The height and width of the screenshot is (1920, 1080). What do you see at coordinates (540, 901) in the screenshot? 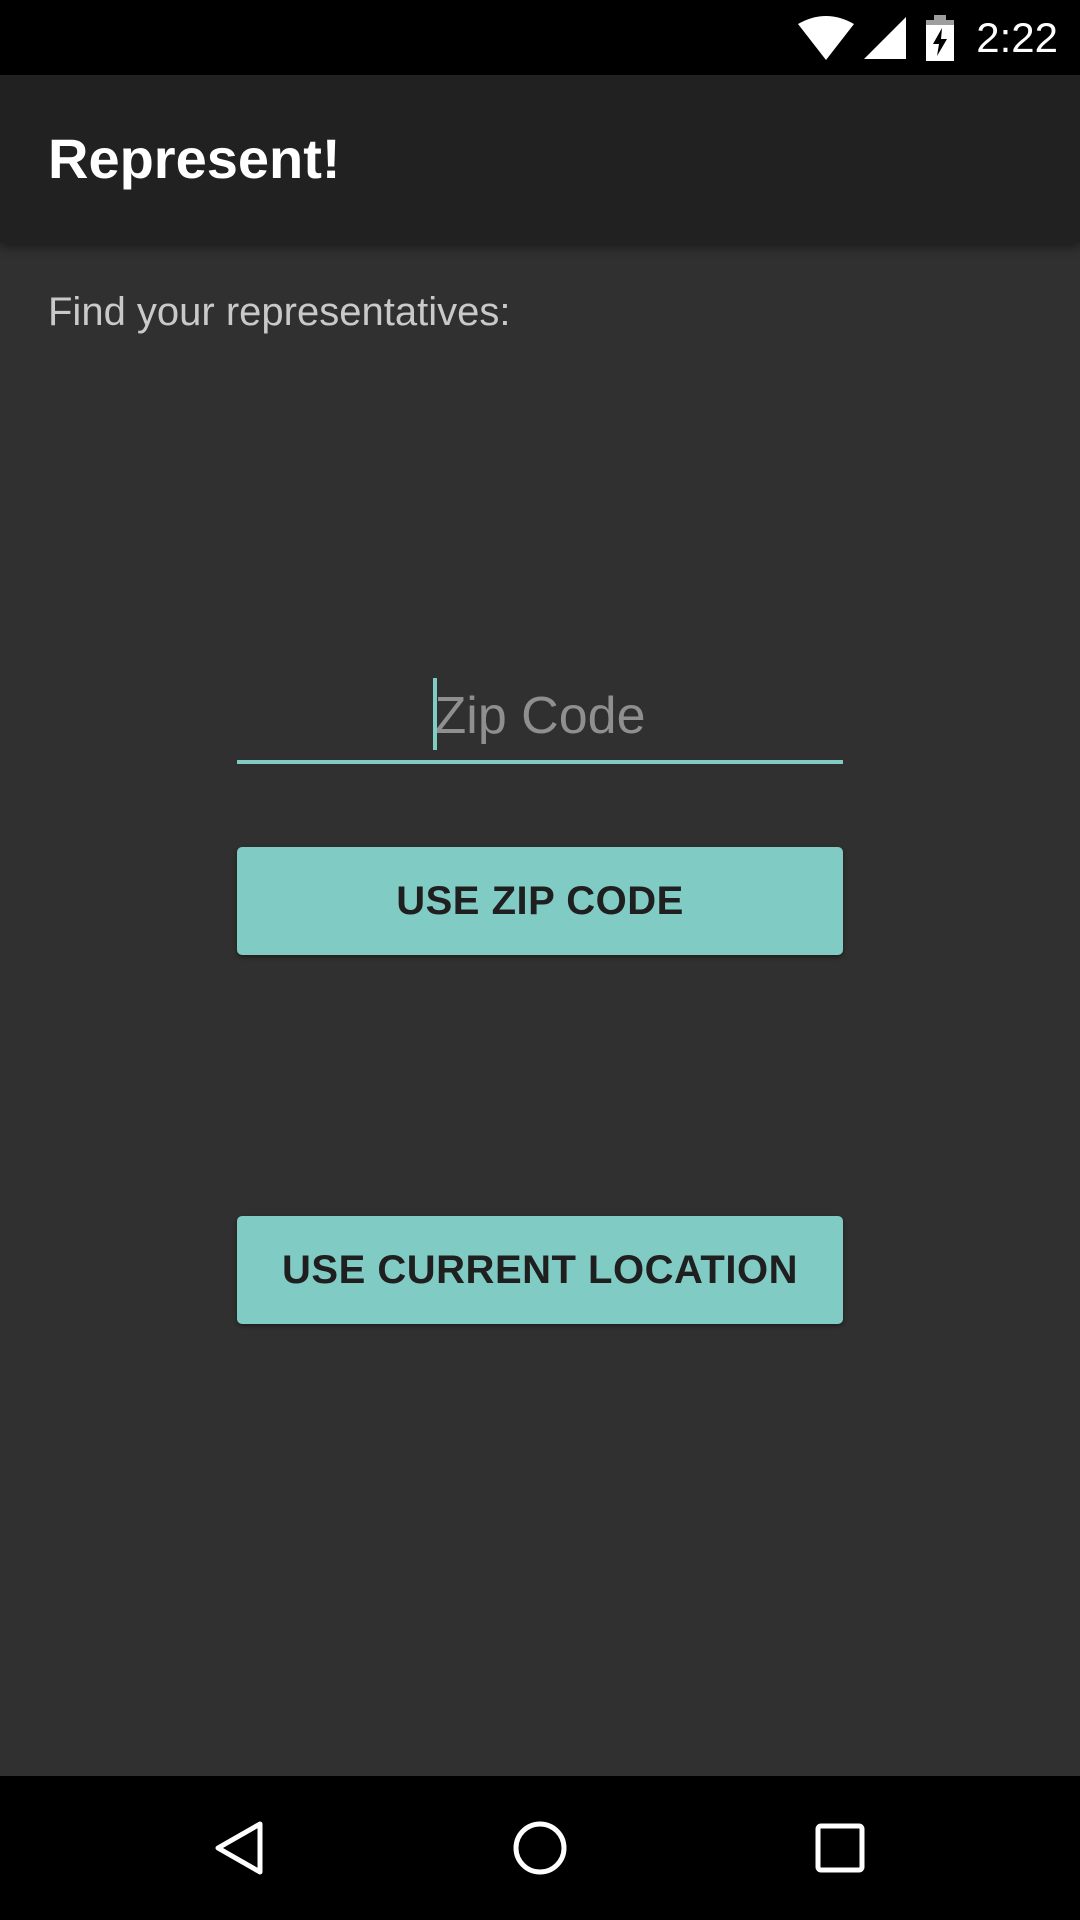
I see `use-zip-code-button: USE ZIP CODE` at bounding box center [540, 901].